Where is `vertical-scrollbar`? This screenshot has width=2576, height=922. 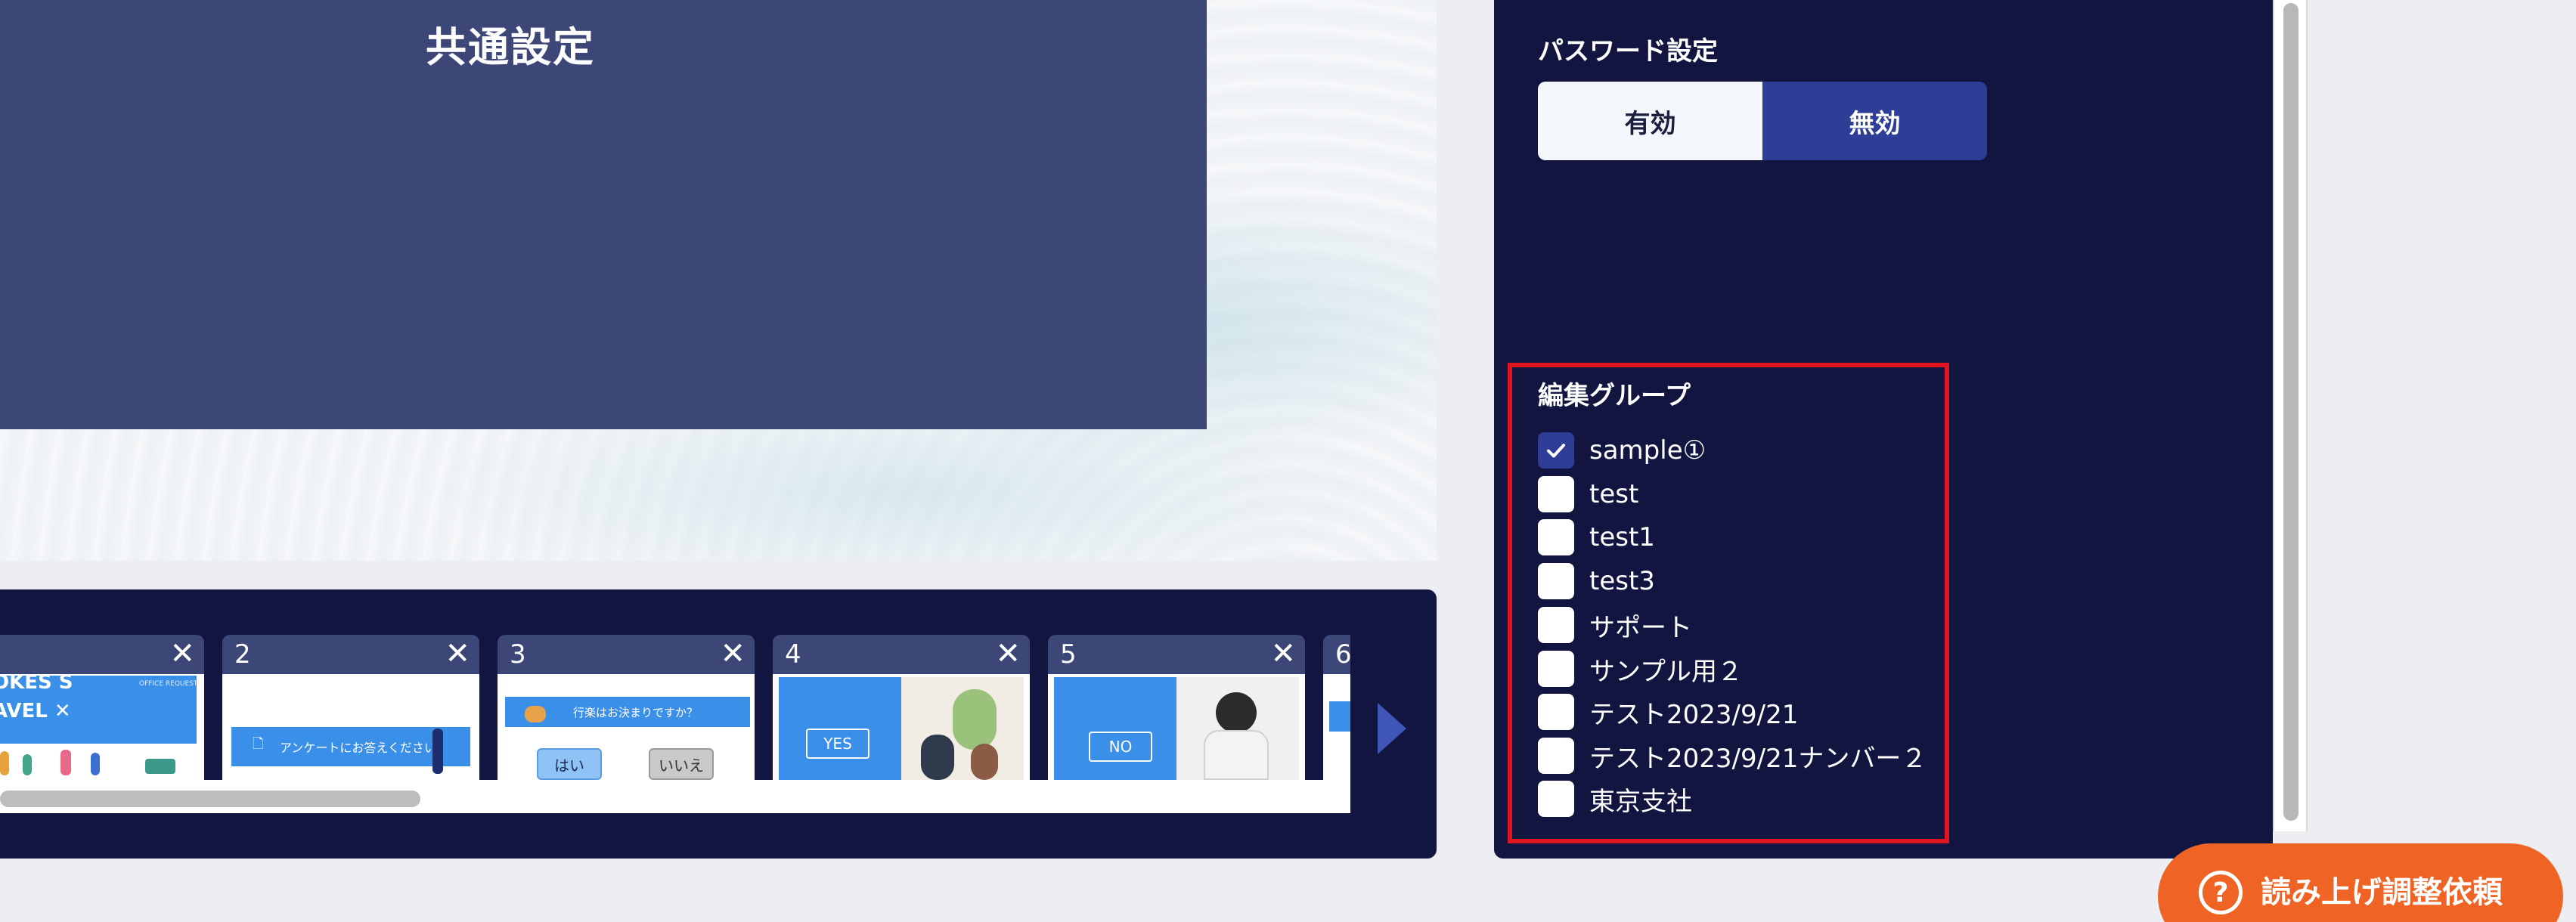 vertical-scrollbar is located at coordinates (2290, 415).